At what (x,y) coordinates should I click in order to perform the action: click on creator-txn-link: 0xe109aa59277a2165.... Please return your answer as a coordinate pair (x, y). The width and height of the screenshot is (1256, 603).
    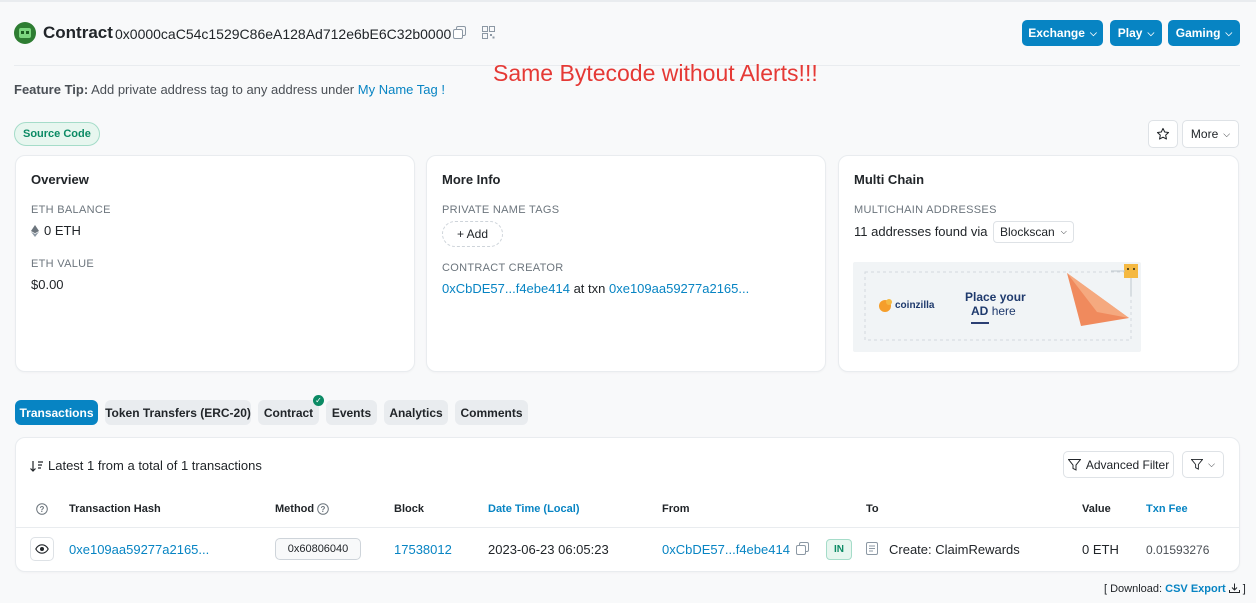
    Looking at the image, I should click on (679, 288).